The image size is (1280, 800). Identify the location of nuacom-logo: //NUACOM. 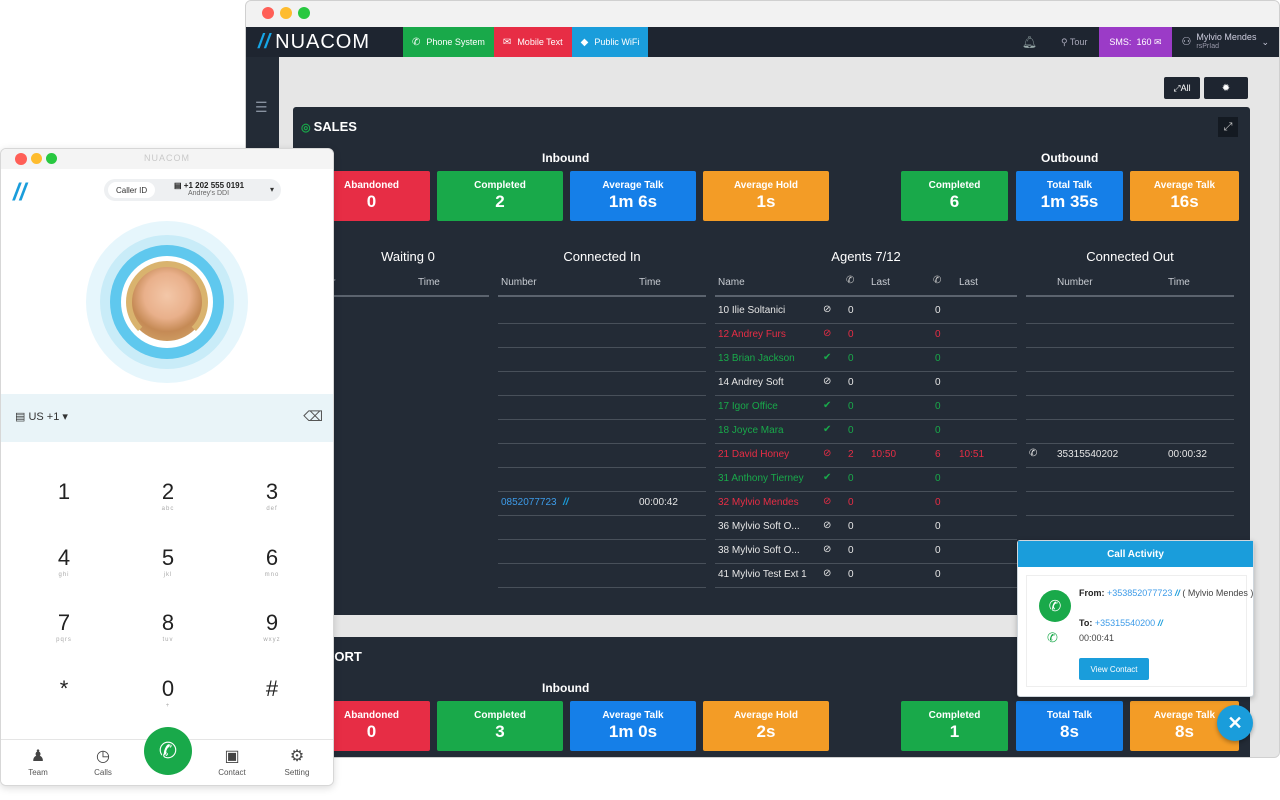
(324, 42).